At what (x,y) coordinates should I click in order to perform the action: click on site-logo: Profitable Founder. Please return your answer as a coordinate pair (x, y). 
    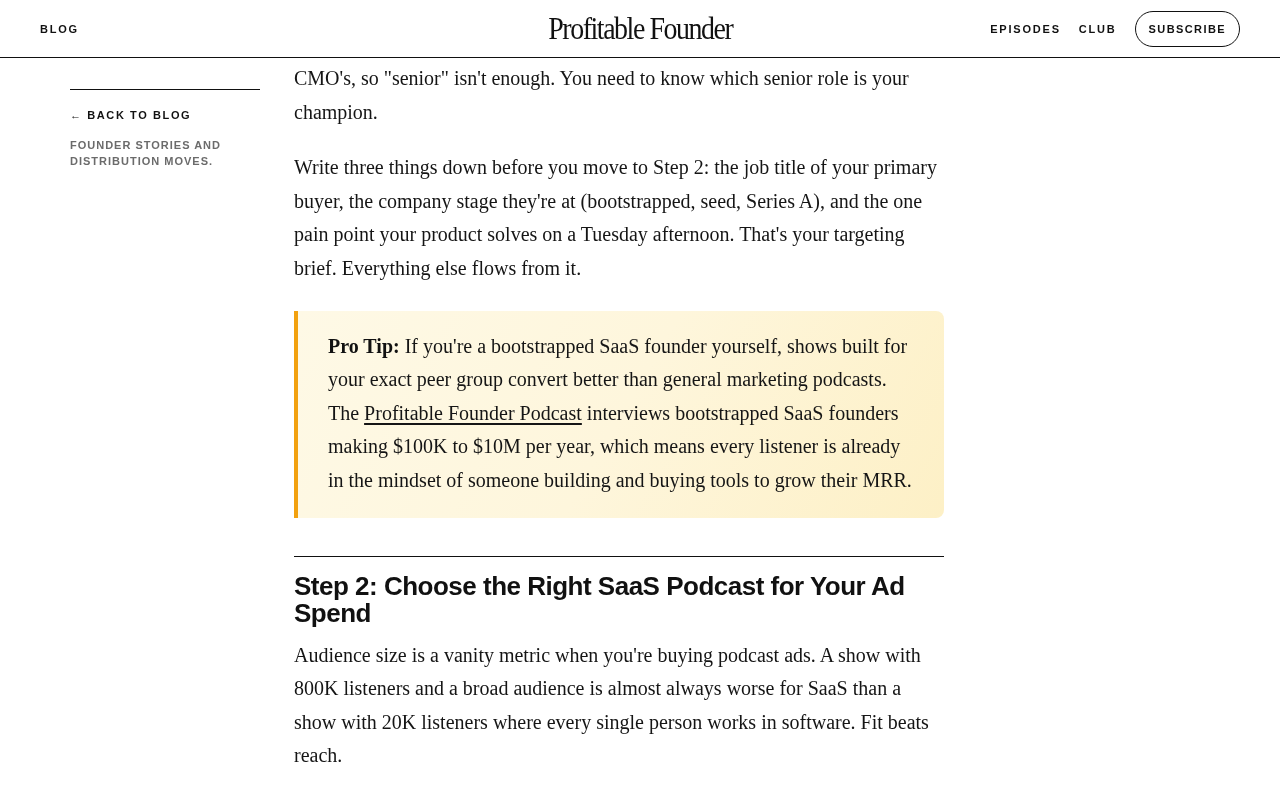
    Looking at the image, I should click on (640, 28).